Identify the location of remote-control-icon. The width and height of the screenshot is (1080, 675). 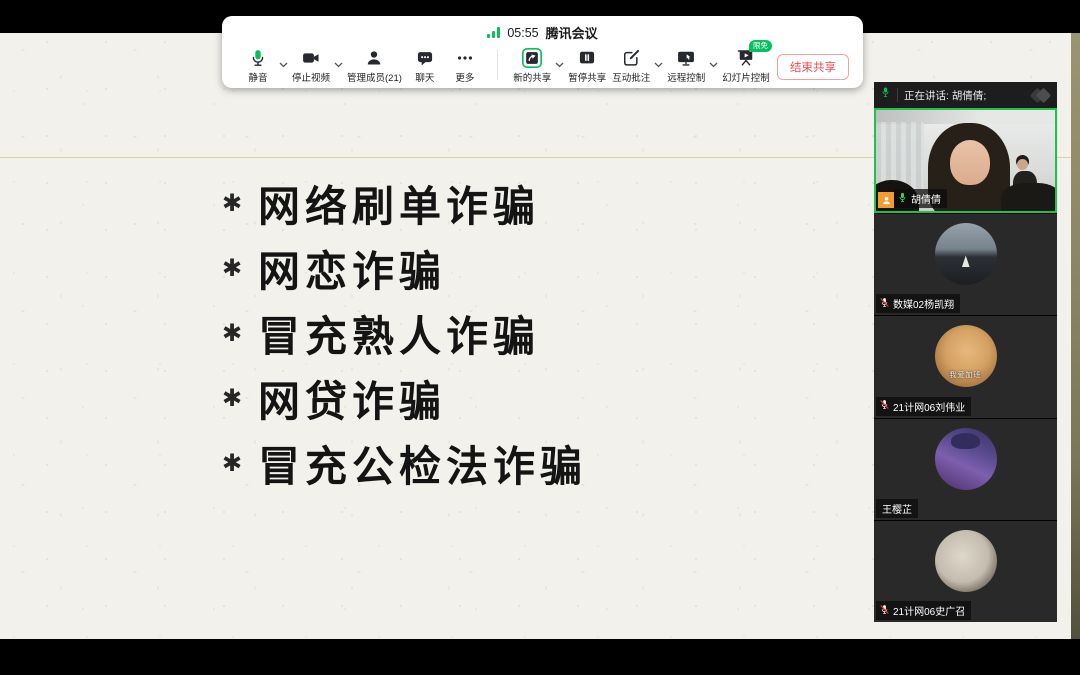
(686, 58).